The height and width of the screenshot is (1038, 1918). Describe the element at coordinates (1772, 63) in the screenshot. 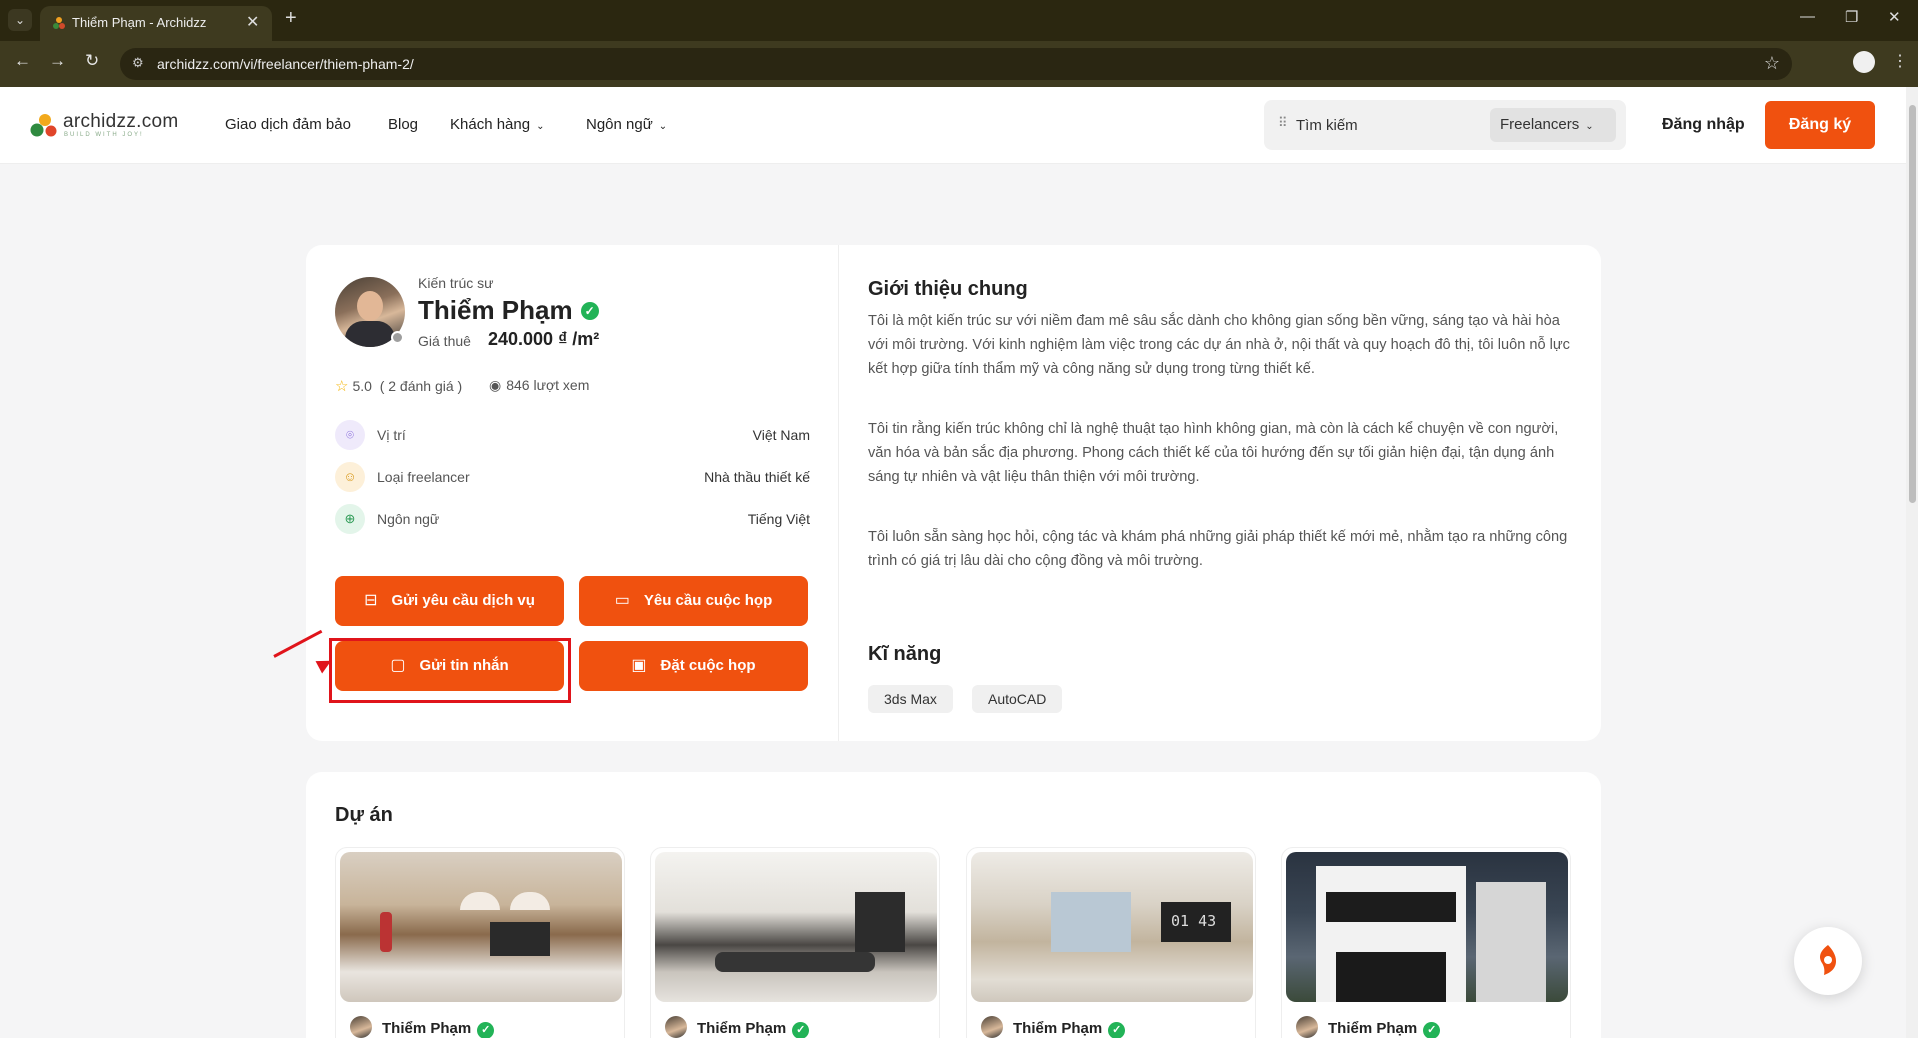

I see `bookmark-star-icon: ☆` at that location.